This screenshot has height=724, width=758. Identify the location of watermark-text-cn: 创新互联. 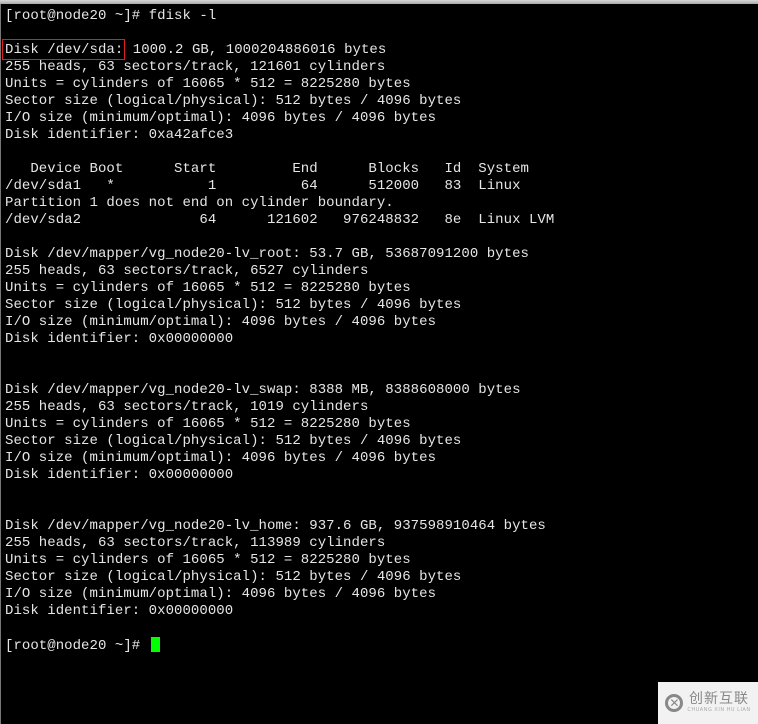
(718, 699).